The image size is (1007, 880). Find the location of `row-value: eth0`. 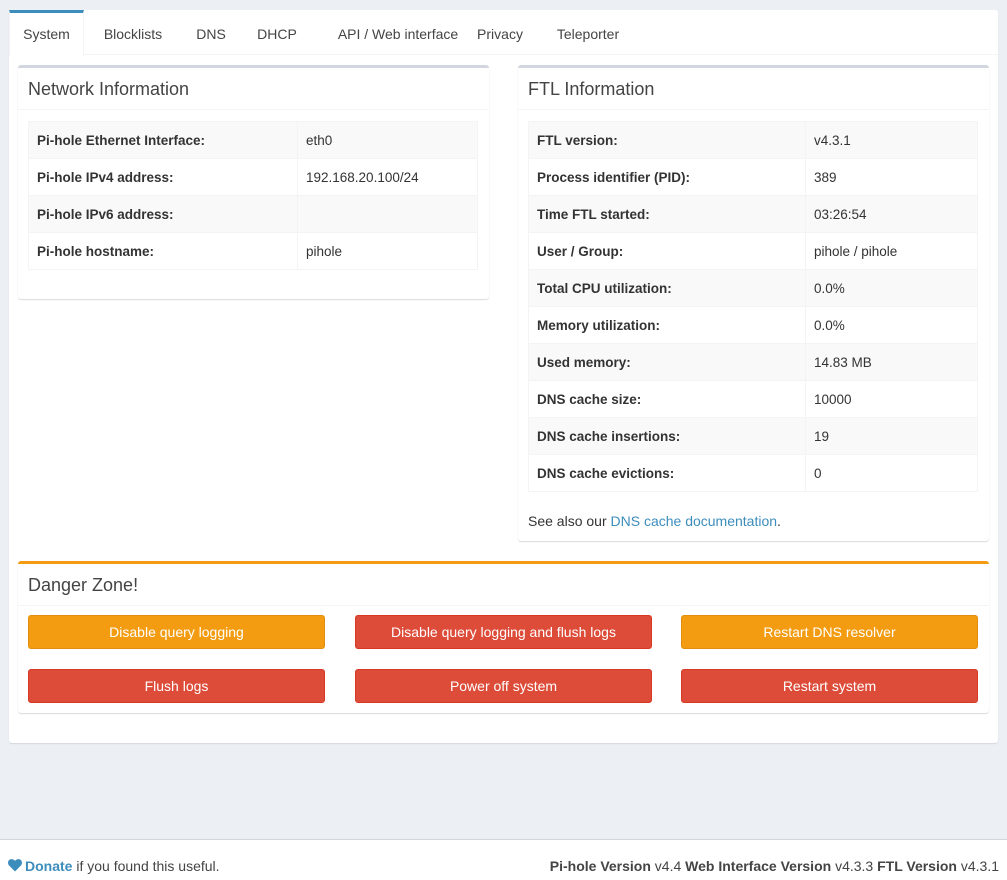

row-value: eth0 is located at coordinates (387, 140).